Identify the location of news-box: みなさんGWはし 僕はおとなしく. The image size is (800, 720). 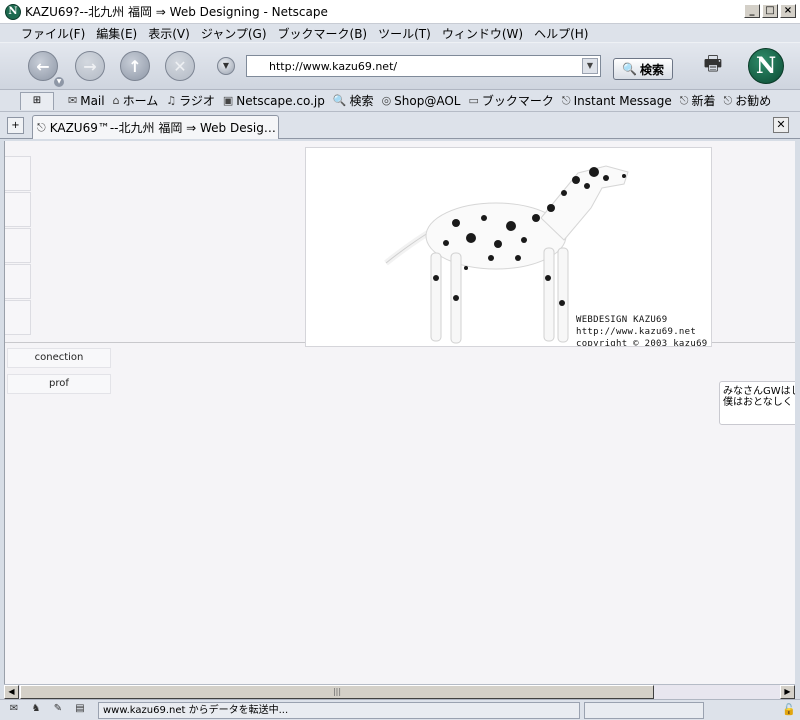
(757, 403).